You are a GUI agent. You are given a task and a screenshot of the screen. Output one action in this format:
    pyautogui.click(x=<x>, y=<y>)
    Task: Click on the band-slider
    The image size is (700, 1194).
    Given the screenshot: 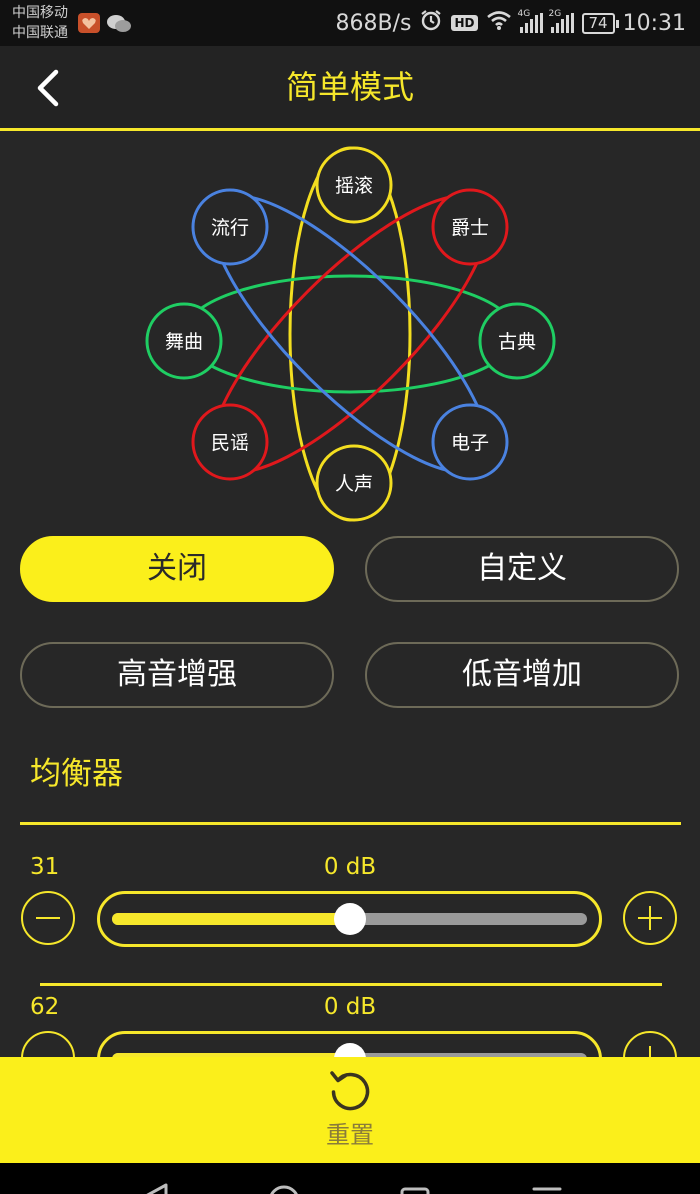 What is the action you would take?
    pyautogui.click(x=349, y=919)
    